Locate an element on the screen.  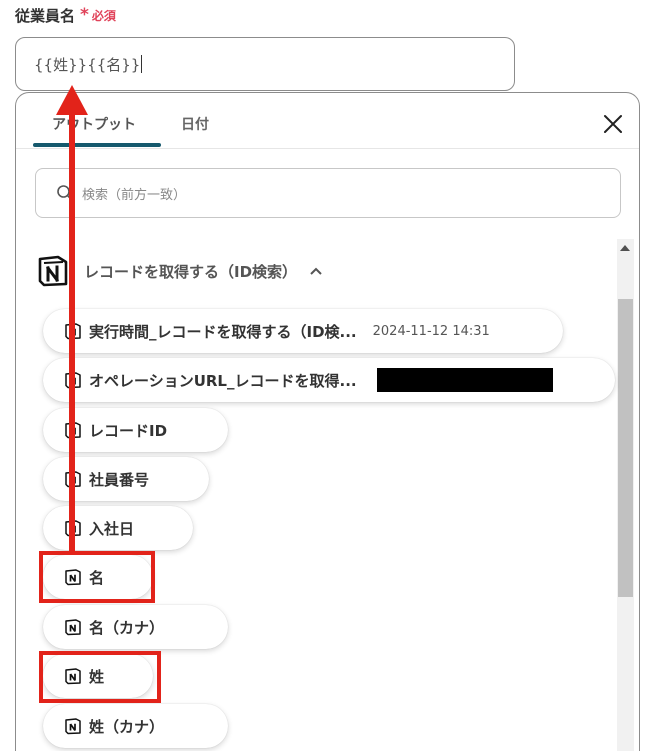
search-input: 検索（前方一致） is located at coordinates (328, 193).